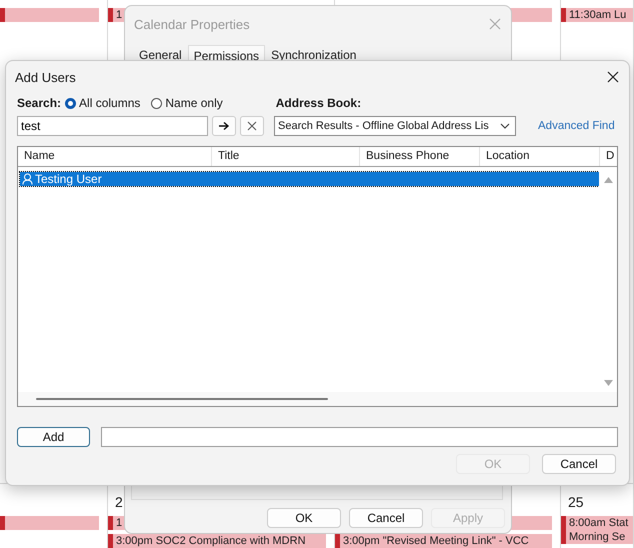 The image size is (634, 548). I want to click on clear-button, so click(252, 126).